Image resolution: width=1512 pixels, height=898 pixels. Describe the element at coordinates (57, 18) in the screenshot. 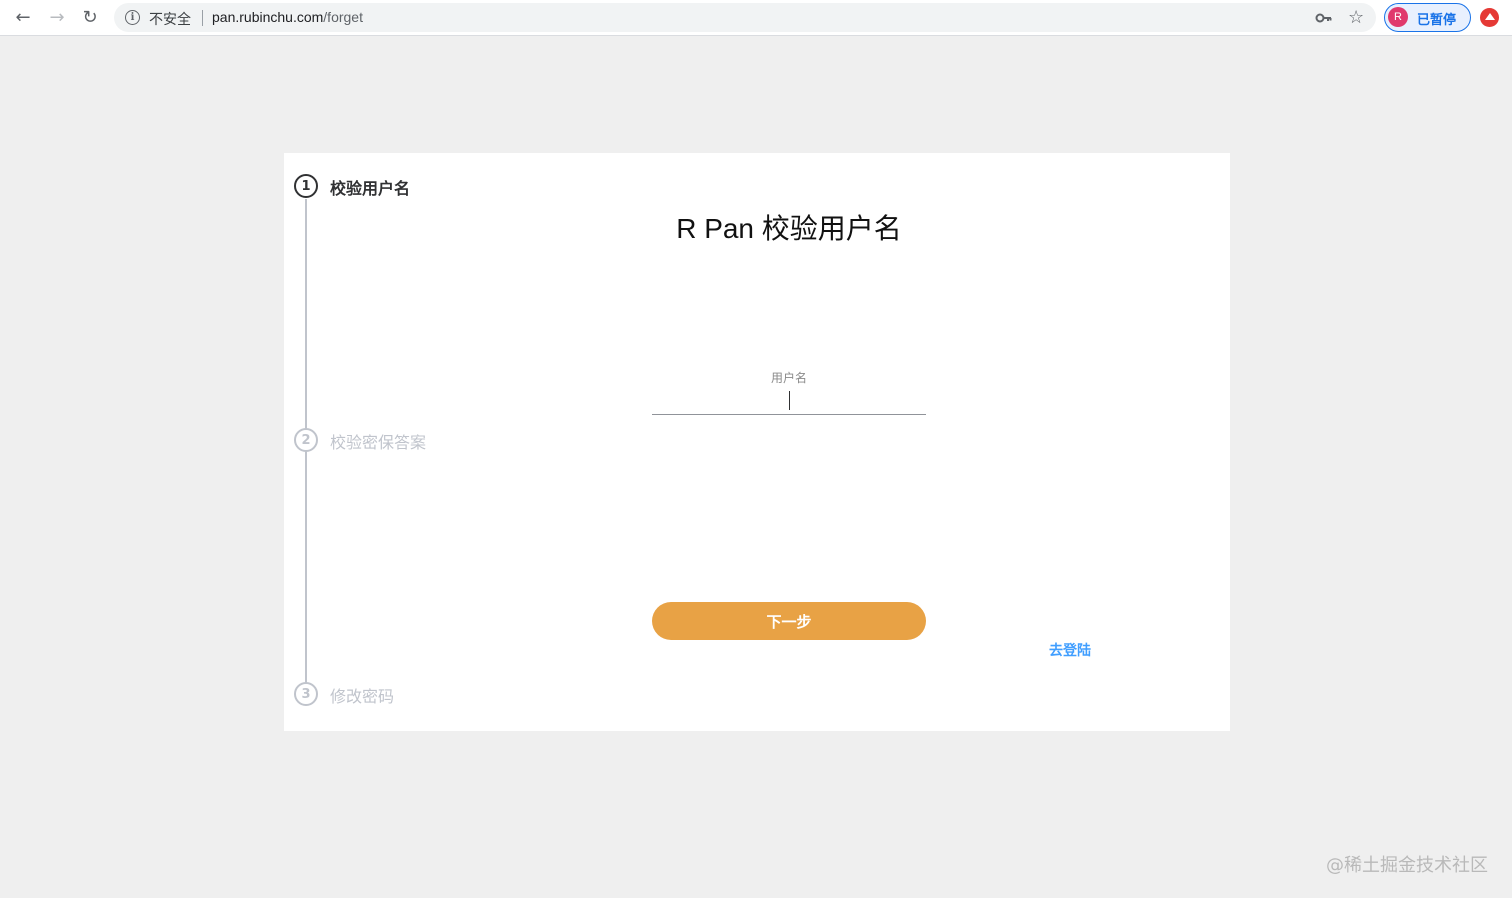

I see `forward-arrow-icon: →` at that location.